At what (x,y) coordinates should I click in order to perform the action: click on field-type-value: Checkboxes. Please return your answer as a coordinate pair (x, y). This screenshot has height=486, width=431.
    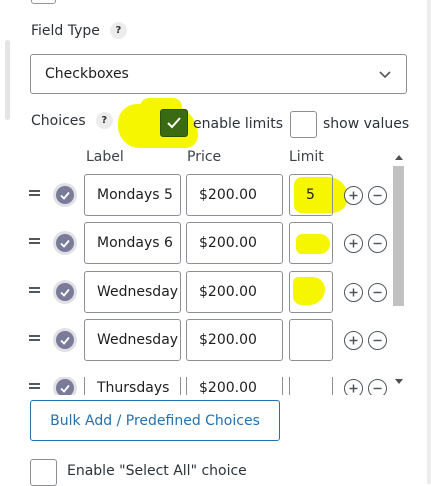
    Looking at the image, I should click on (87, 74).